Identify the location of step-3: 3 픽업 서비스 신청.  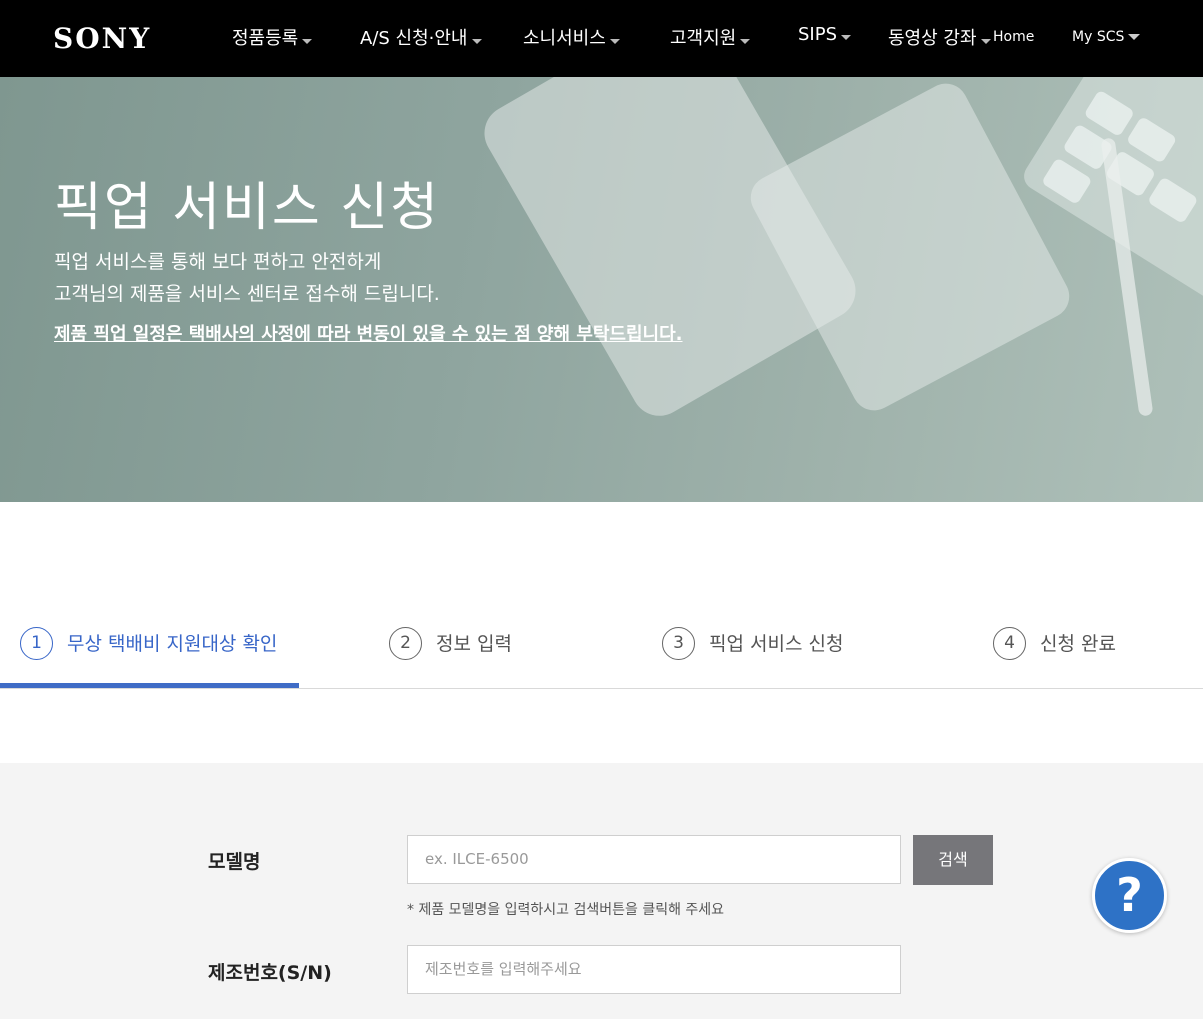
(772, 642).